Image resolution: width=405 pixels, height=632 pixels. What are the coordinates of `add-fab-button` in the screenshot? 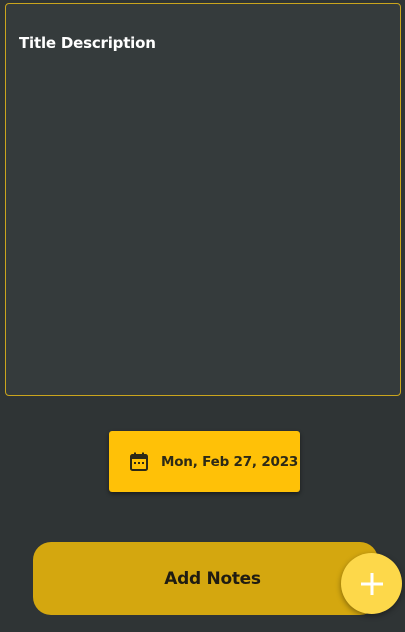 It's located at (371, 583).